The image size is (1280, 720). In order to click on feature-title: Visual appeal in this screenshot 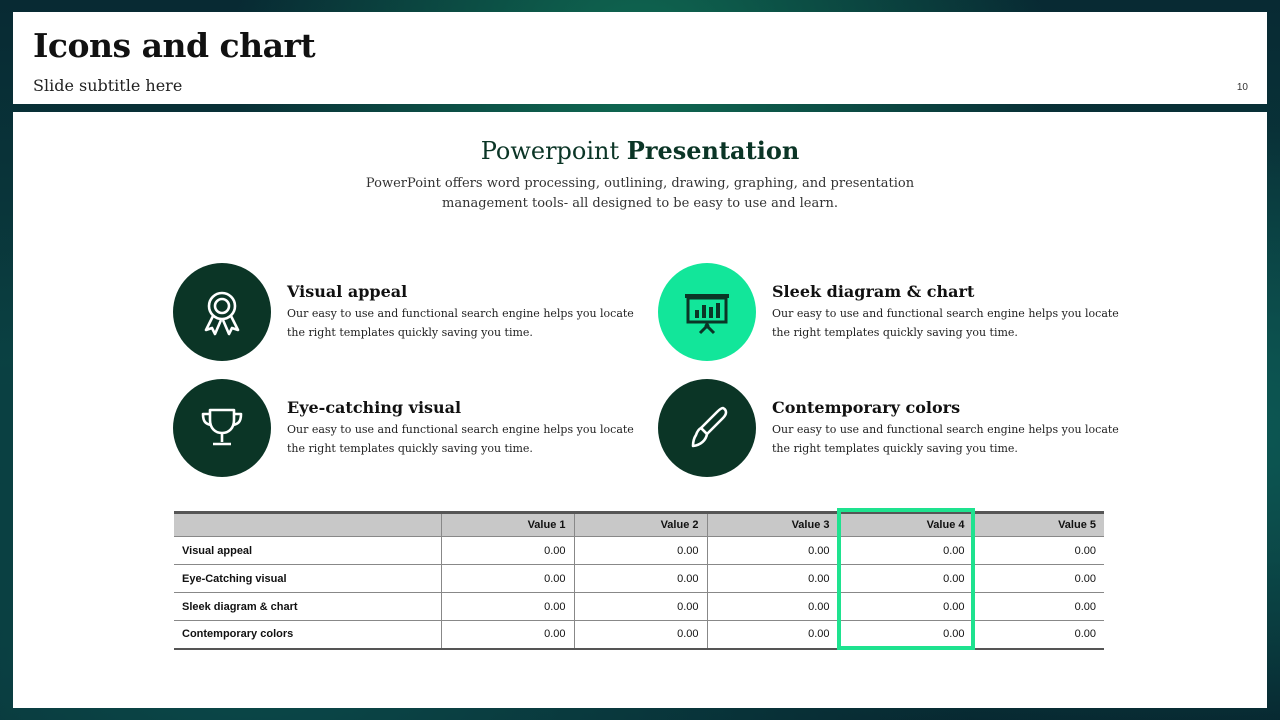, I will do `click(347, 291)`.